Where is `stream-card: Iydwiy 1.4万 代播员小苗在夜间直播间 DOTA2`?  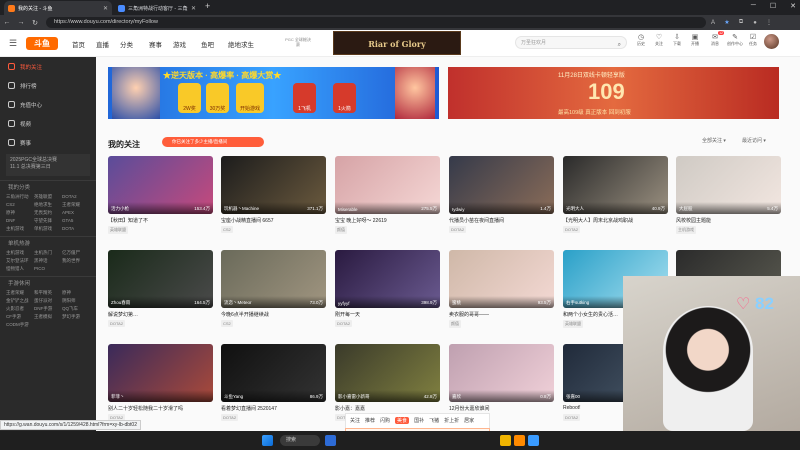 stream-card: Iydwiy 1.4万 代播员小苗在夜间直播间 DOTA2 is located at coordinates (501, 196).